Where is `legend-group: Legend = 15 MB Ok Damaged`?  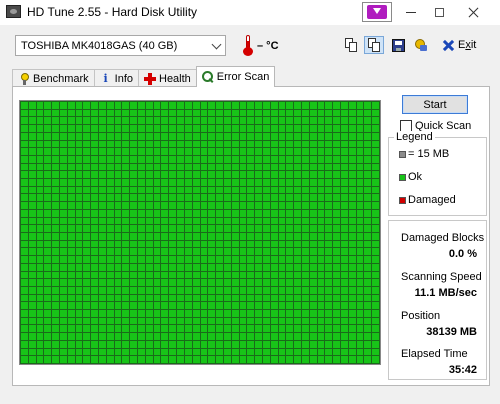 legend-group: Legend = 15 MB Ok Damaged is located at coordinates (437, 173).